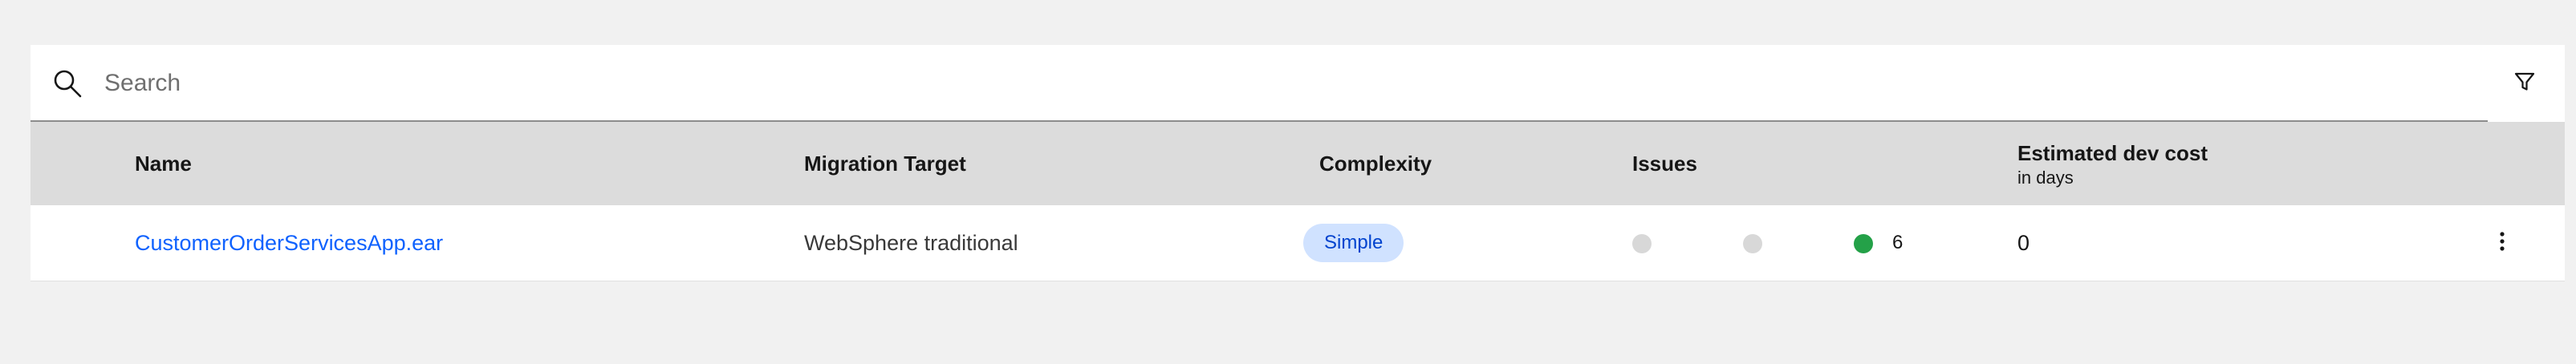  I want to click on filter-button, so click(2525, 83).